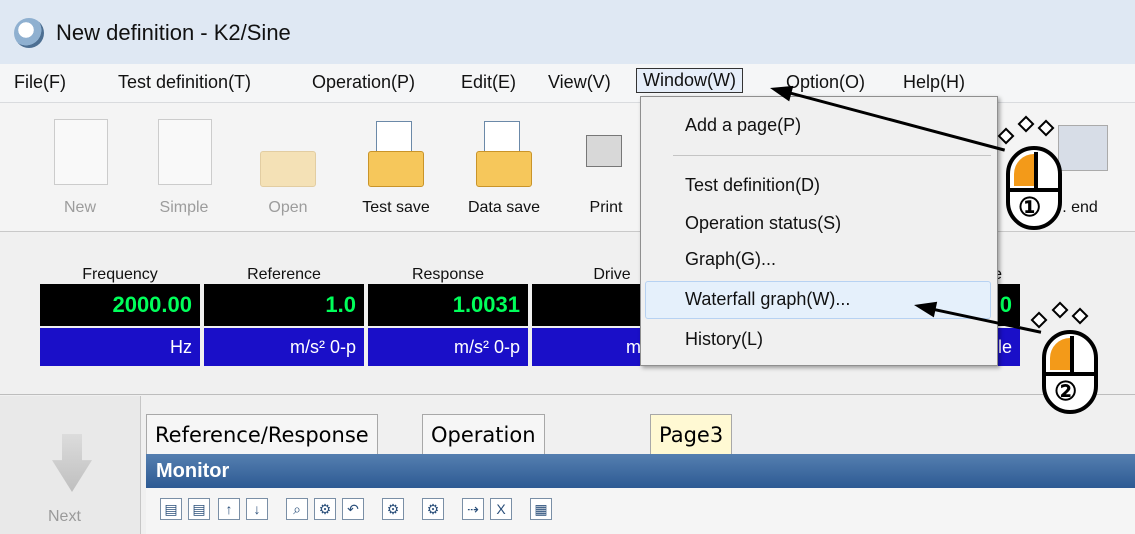 The width and height of the screenshot is (1135, 534). Describe the element at coordinates (483, 450) in the screenshot. I see `tab-operation-status: Operation status` at that location.